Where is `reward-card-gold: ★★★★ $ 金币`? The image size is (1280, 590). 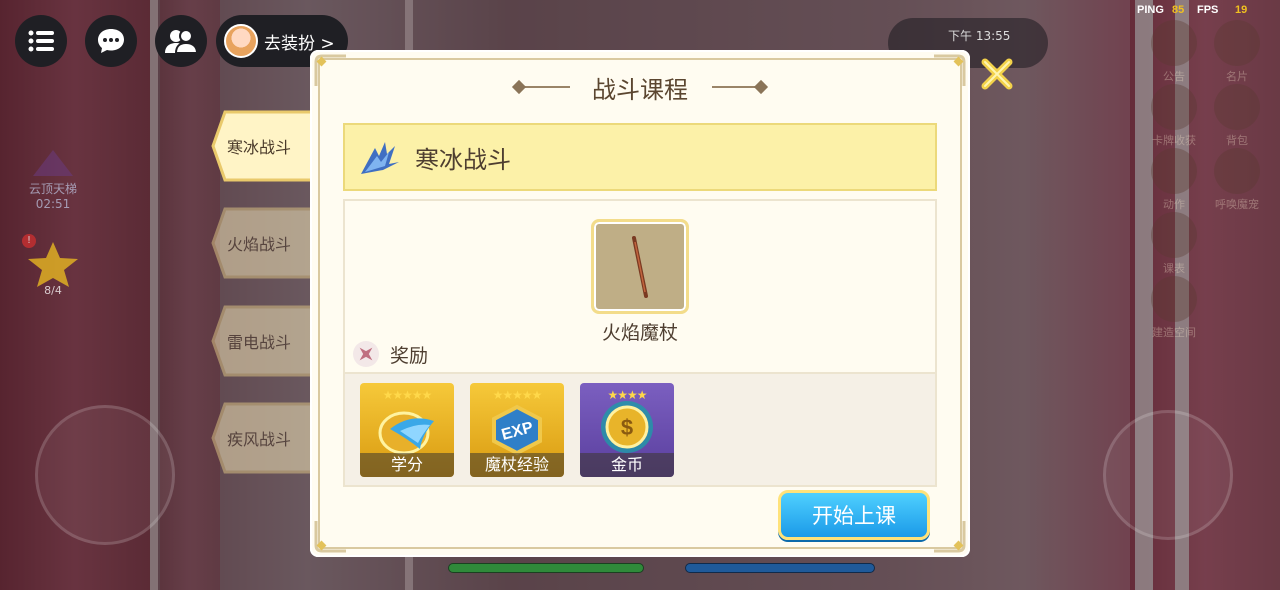
reward-card-gold: ★★★★ $ 金币 is located at coordinates (627, 430).